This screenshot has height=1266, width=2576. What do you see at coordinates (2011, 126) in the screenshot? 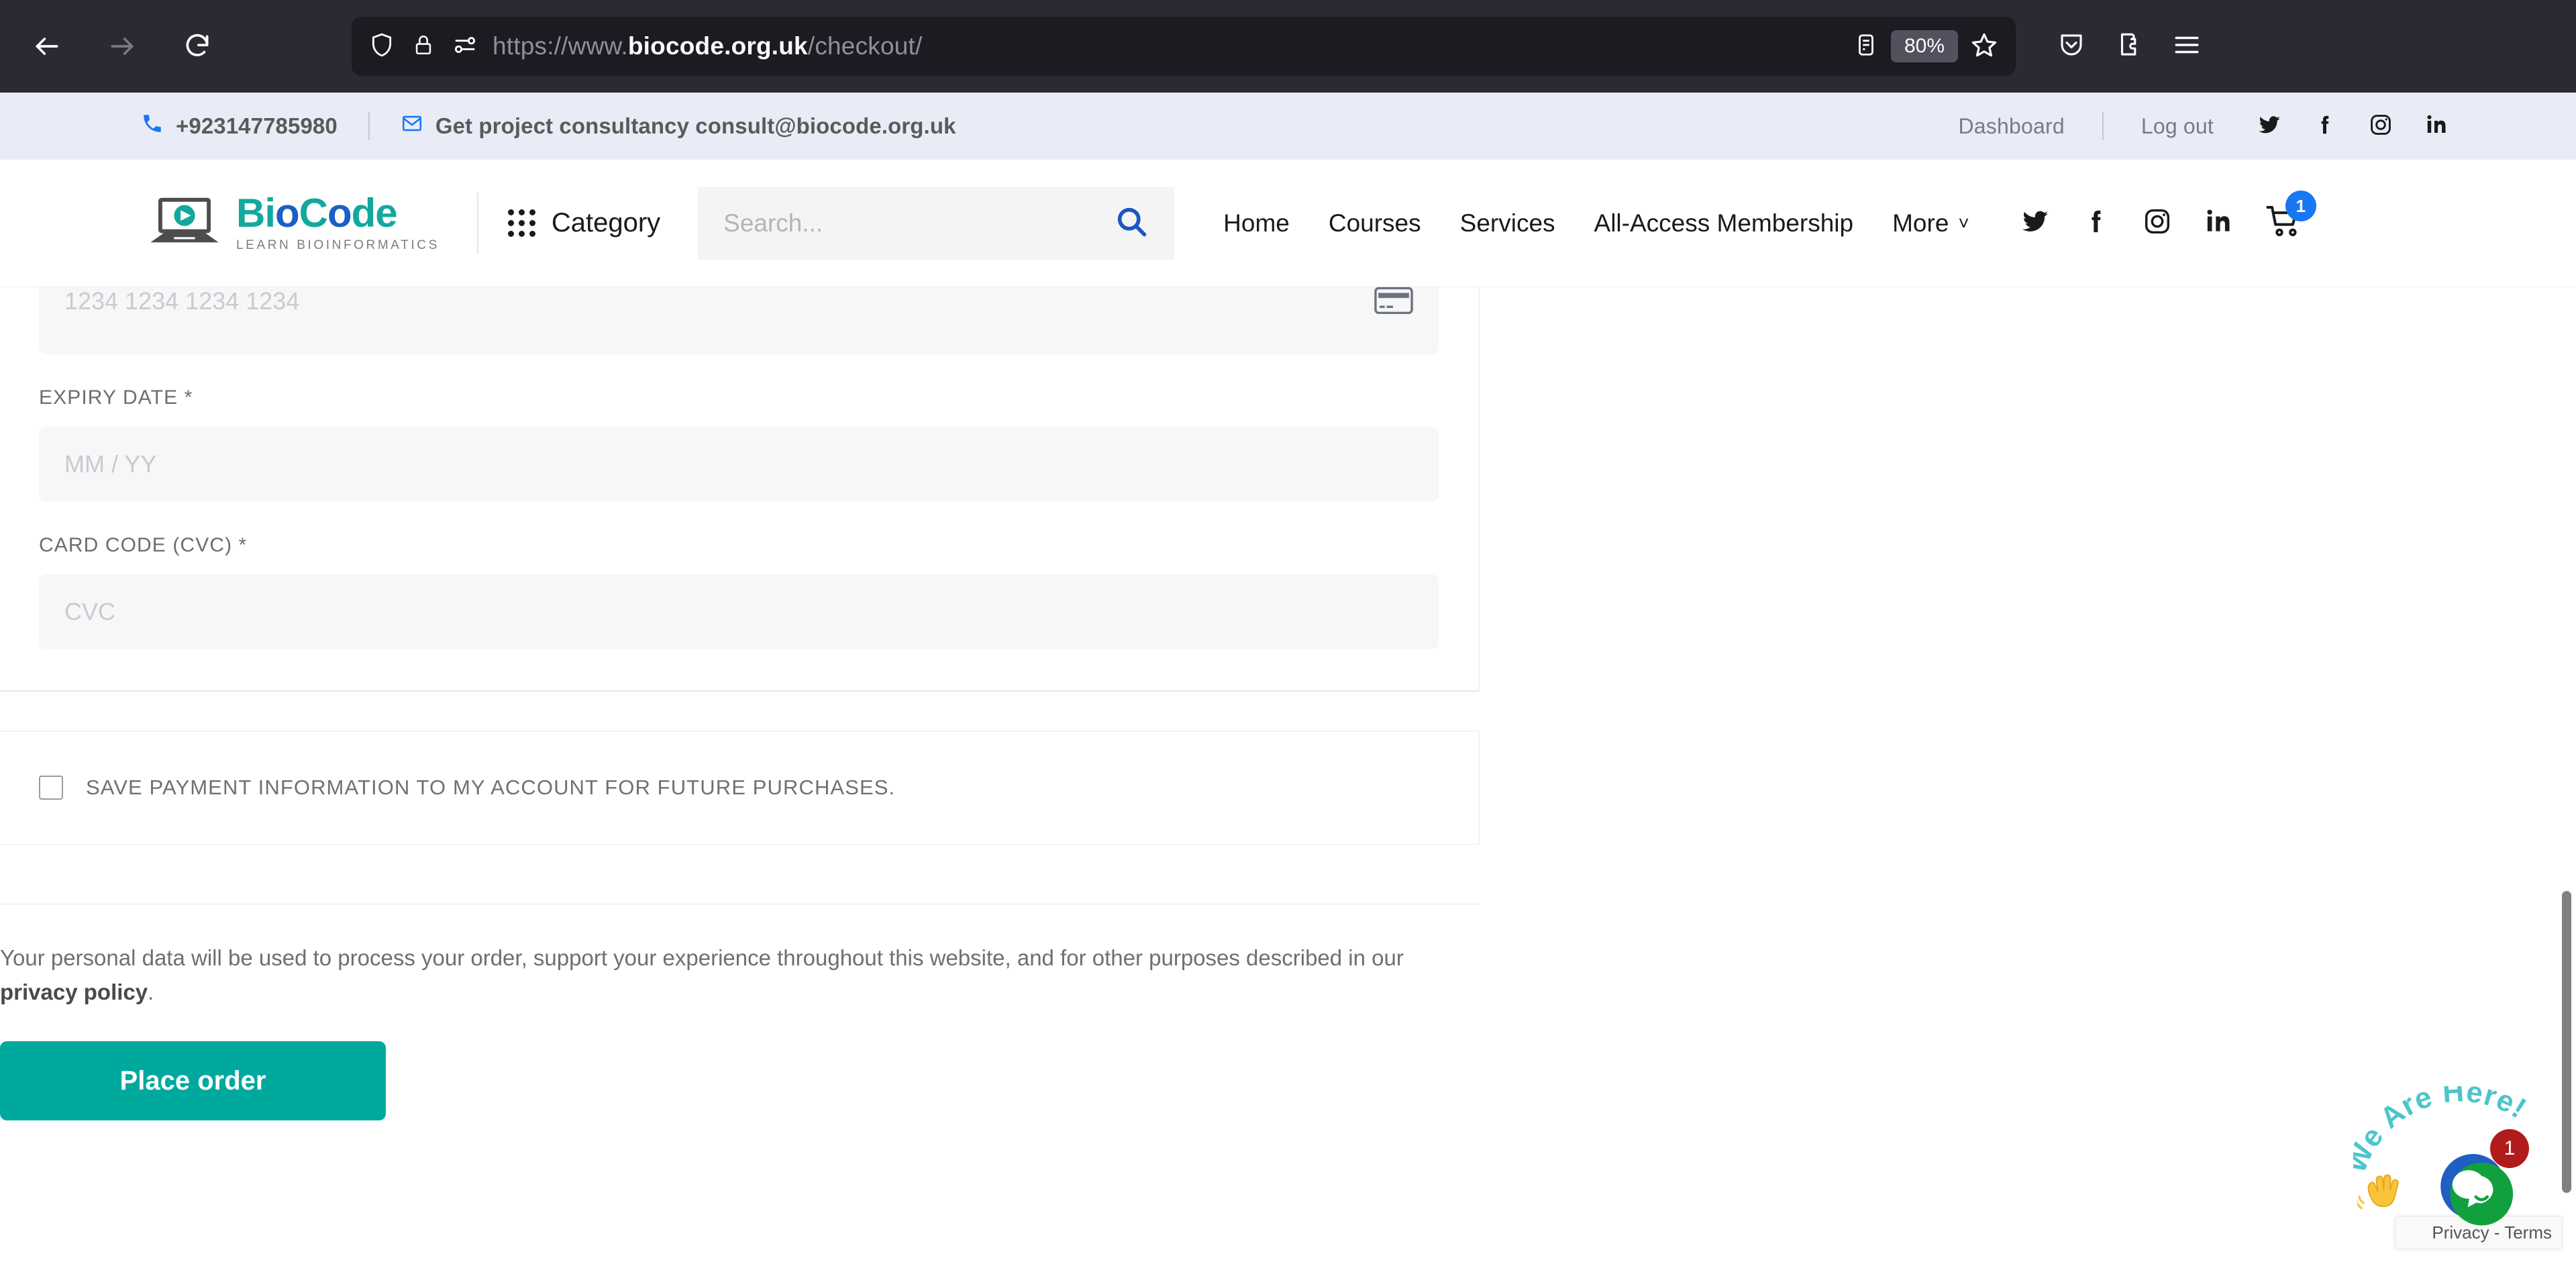
I see `dashboard-link: Dashboard` at bounding box center [2011, 126].